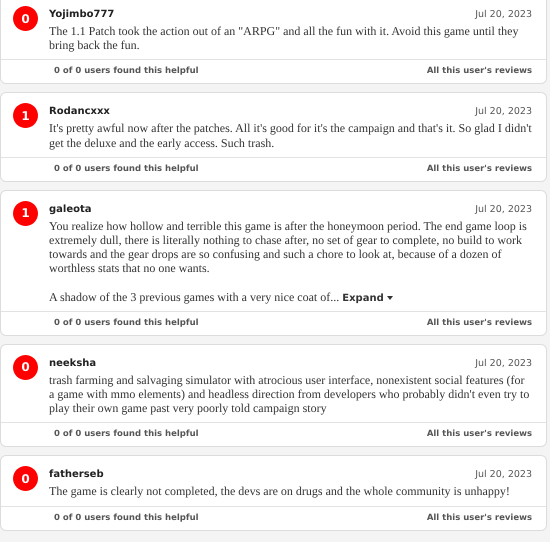  I want to click on username: Yojimbo777, so click(81, 14).